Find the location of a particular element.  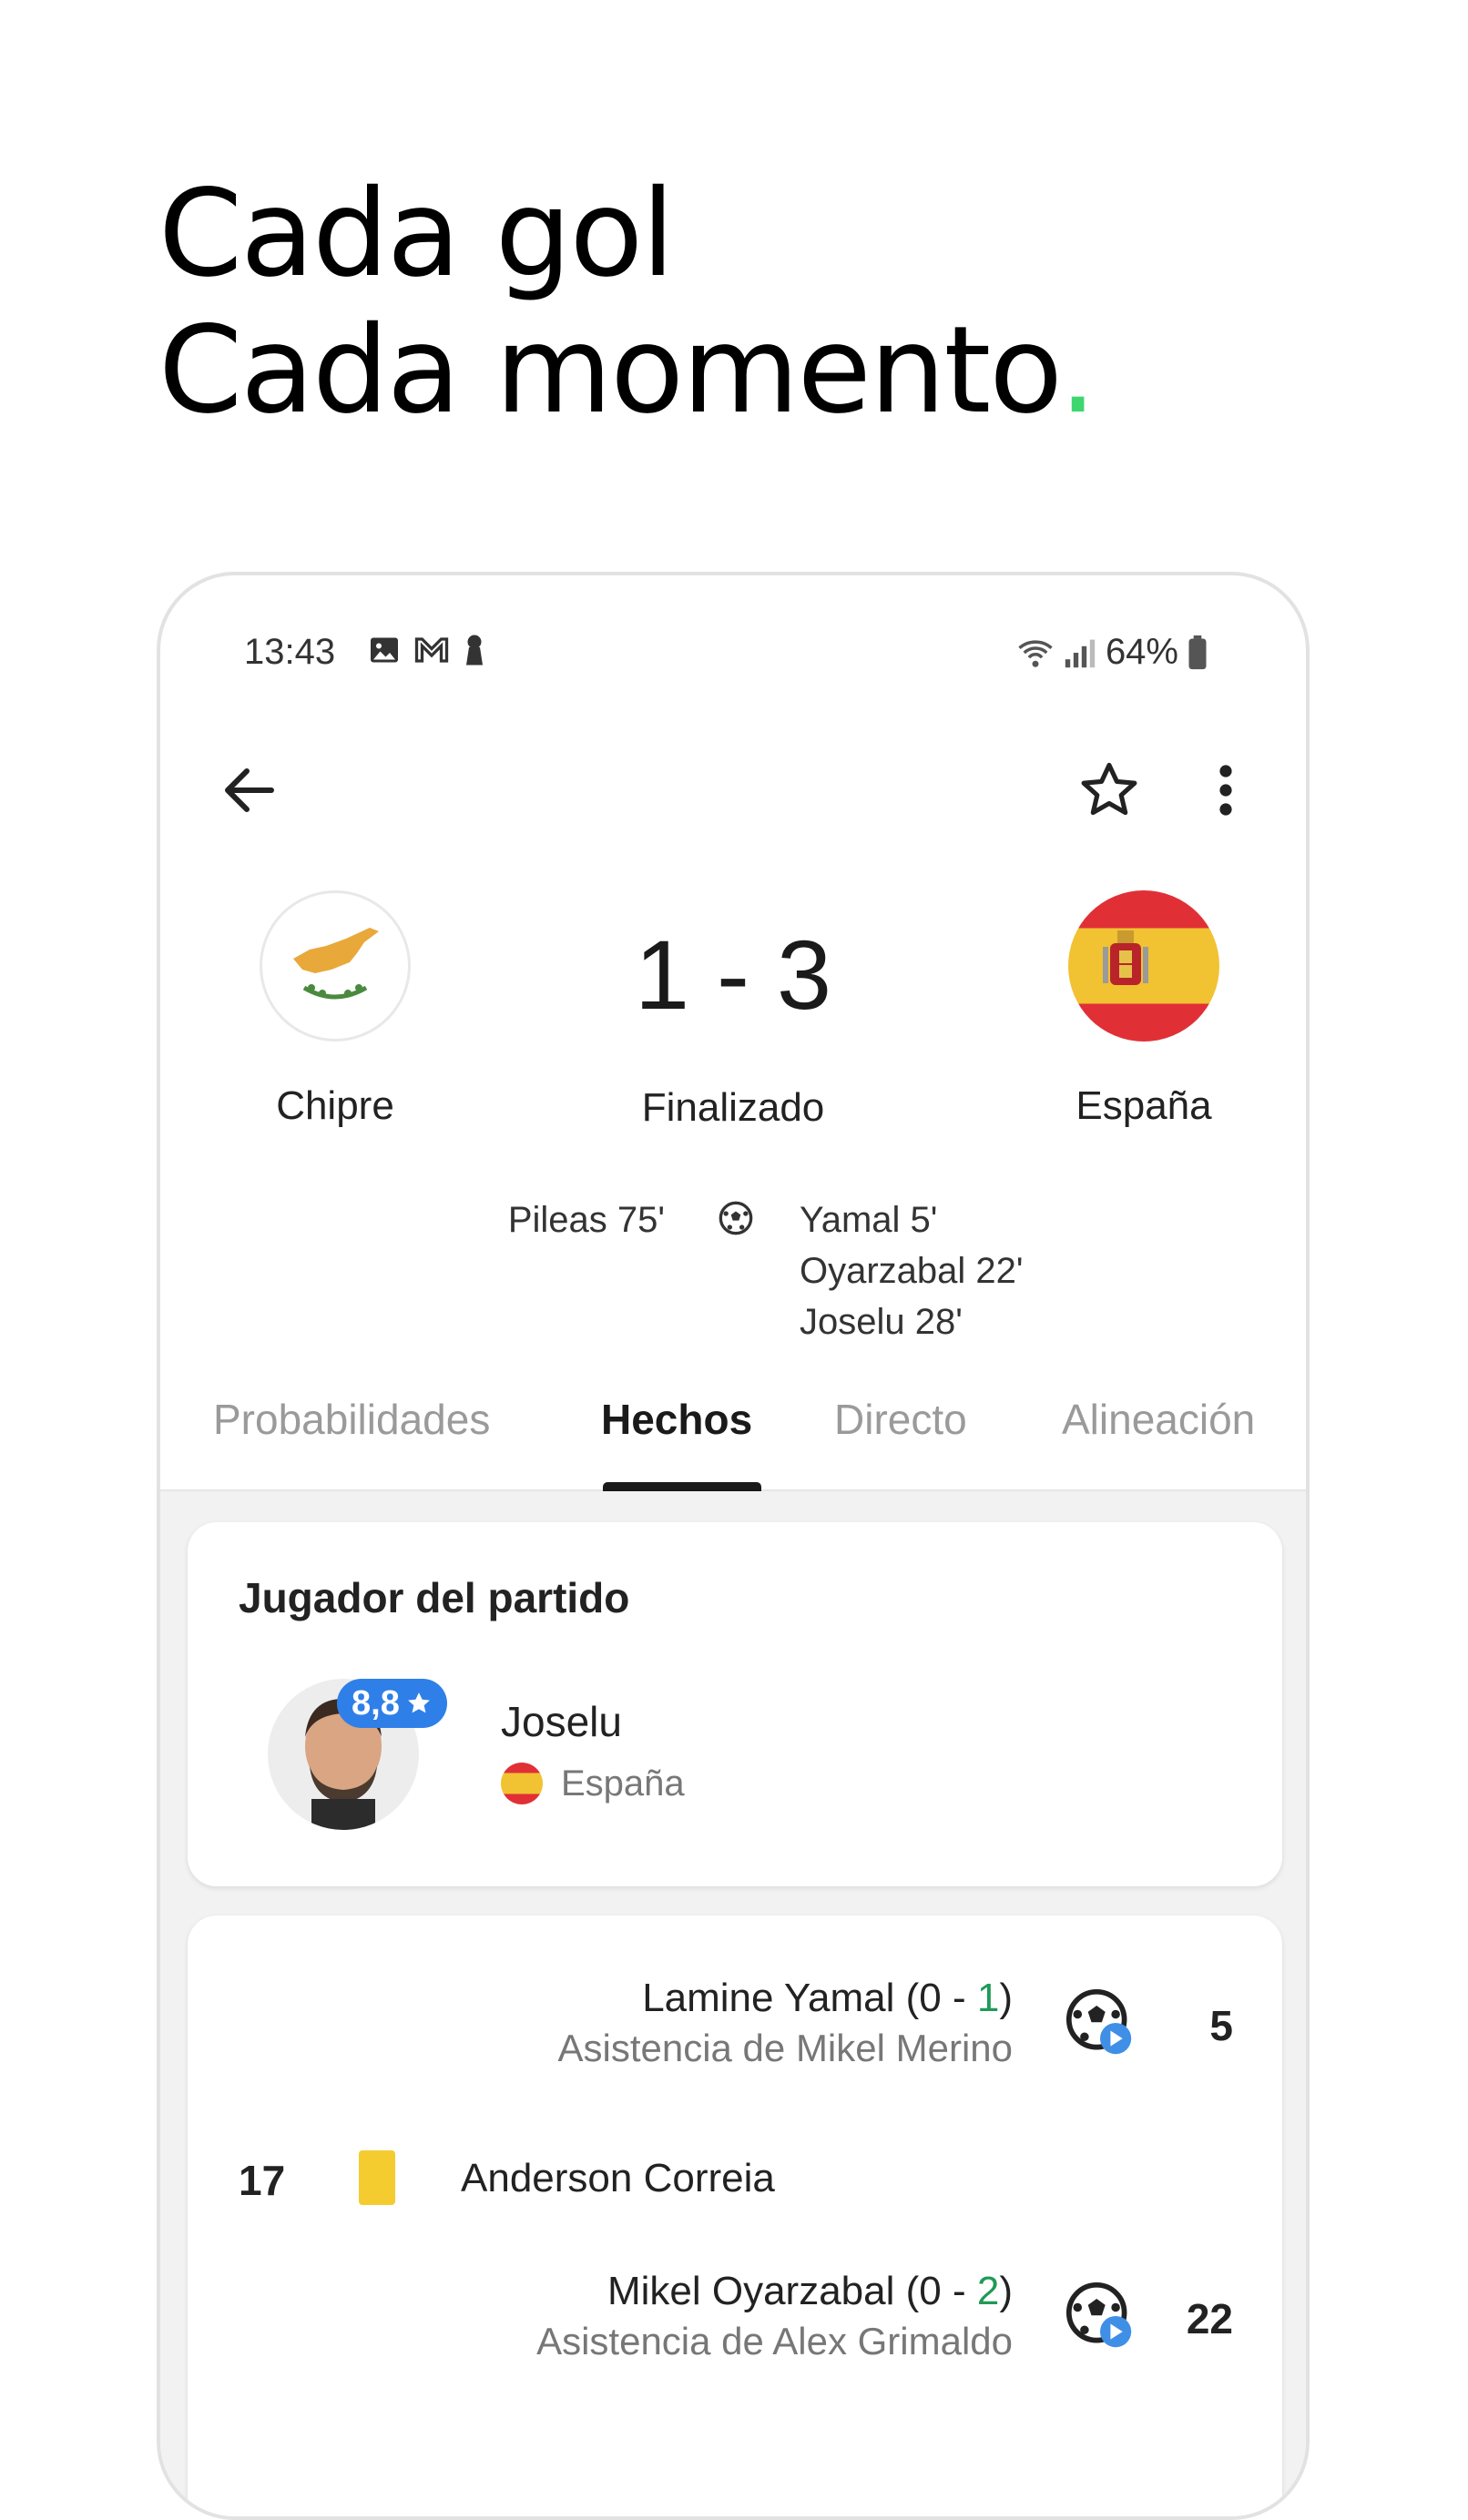

score-highlight: 2 is located at coordinates (988, 2291).